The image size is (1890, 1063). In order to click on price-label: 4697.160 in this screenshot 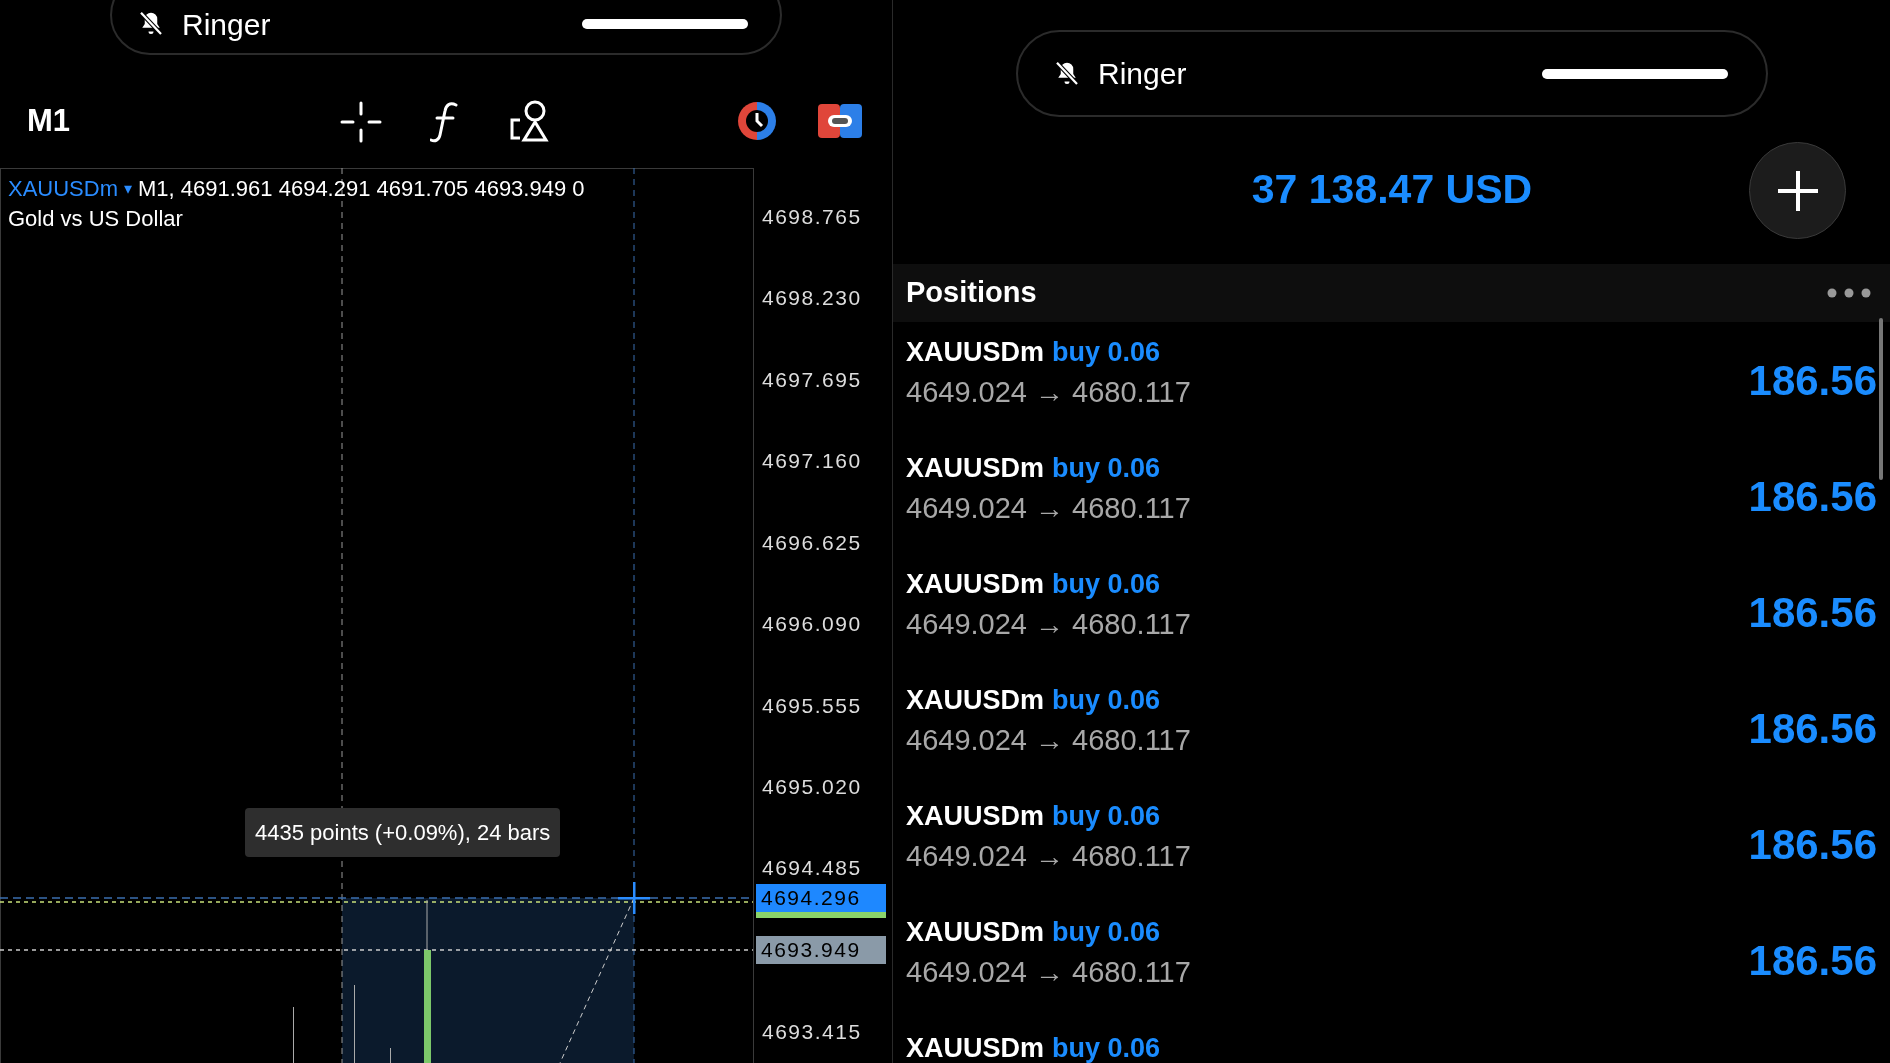, I will do `click(812, 461)`.